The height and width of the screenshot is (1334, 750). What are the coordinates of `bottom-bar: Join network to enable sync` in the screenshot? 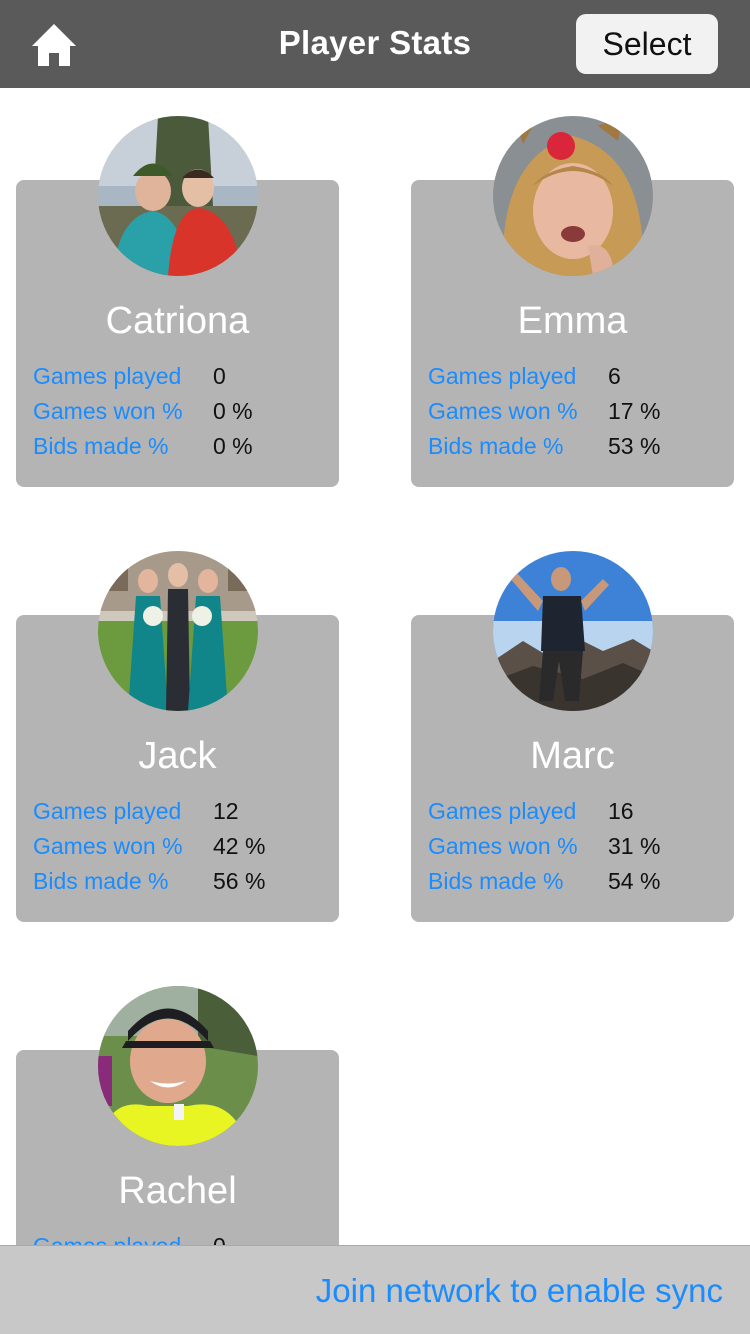 It's located at (375, 1289).